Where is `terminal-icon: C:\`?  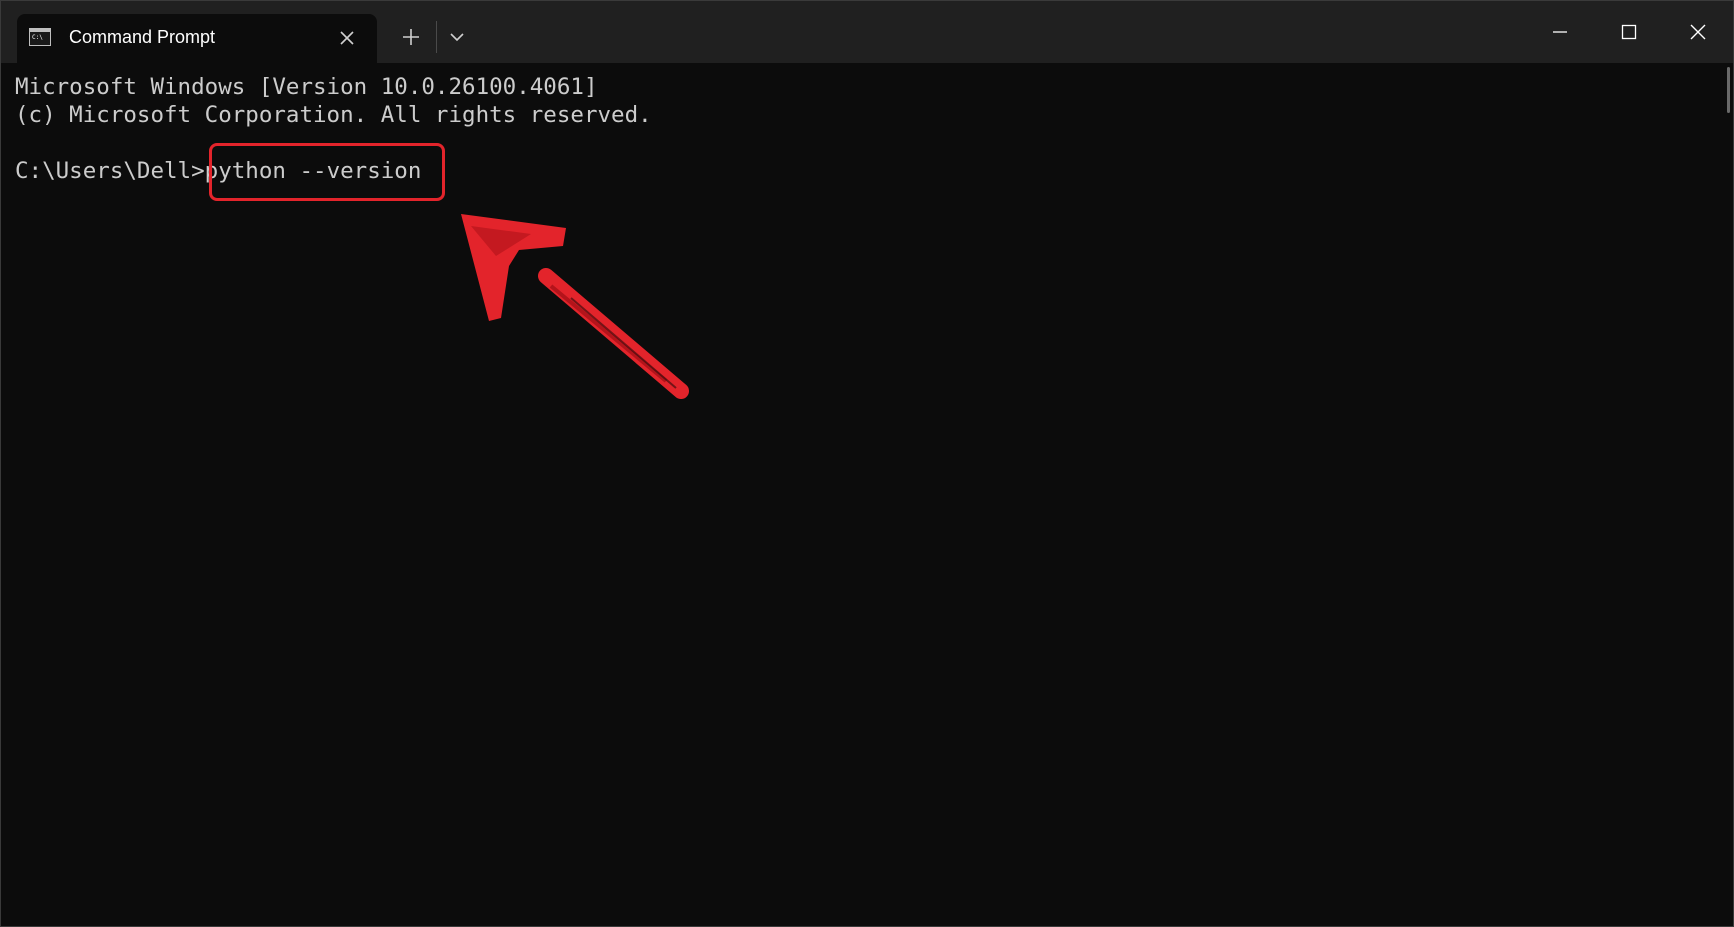
terminal-icon: C:\ is located at coordinates (40, 37).